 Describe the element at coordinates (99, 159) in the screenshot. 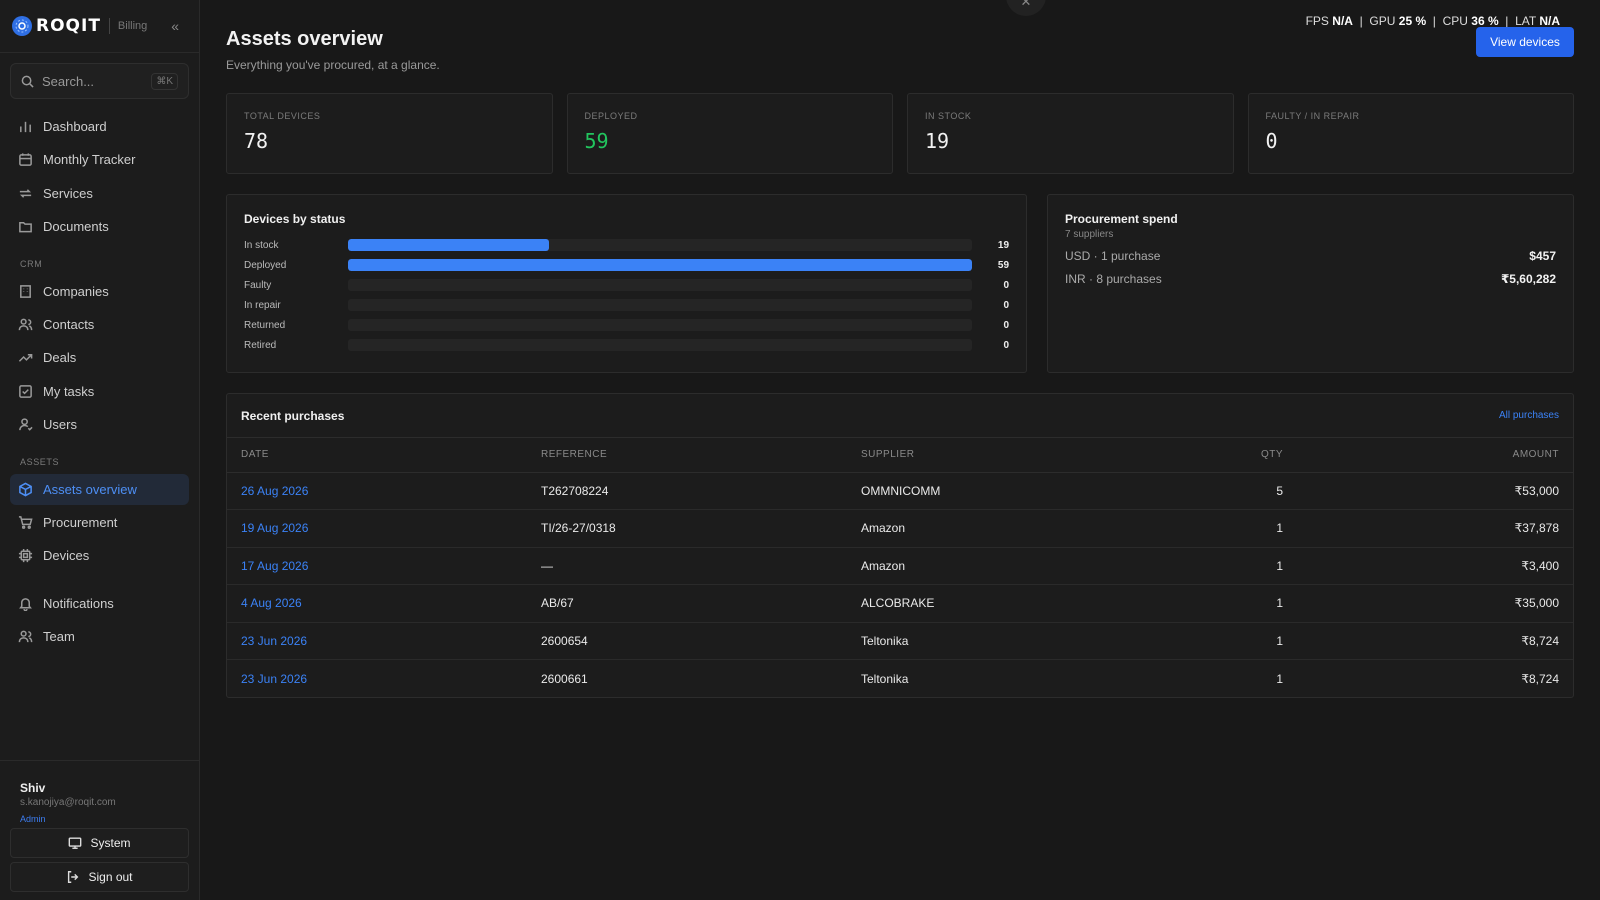

I see `sidebar-item-monthly-tracker: Monthly Tracker` at that location.